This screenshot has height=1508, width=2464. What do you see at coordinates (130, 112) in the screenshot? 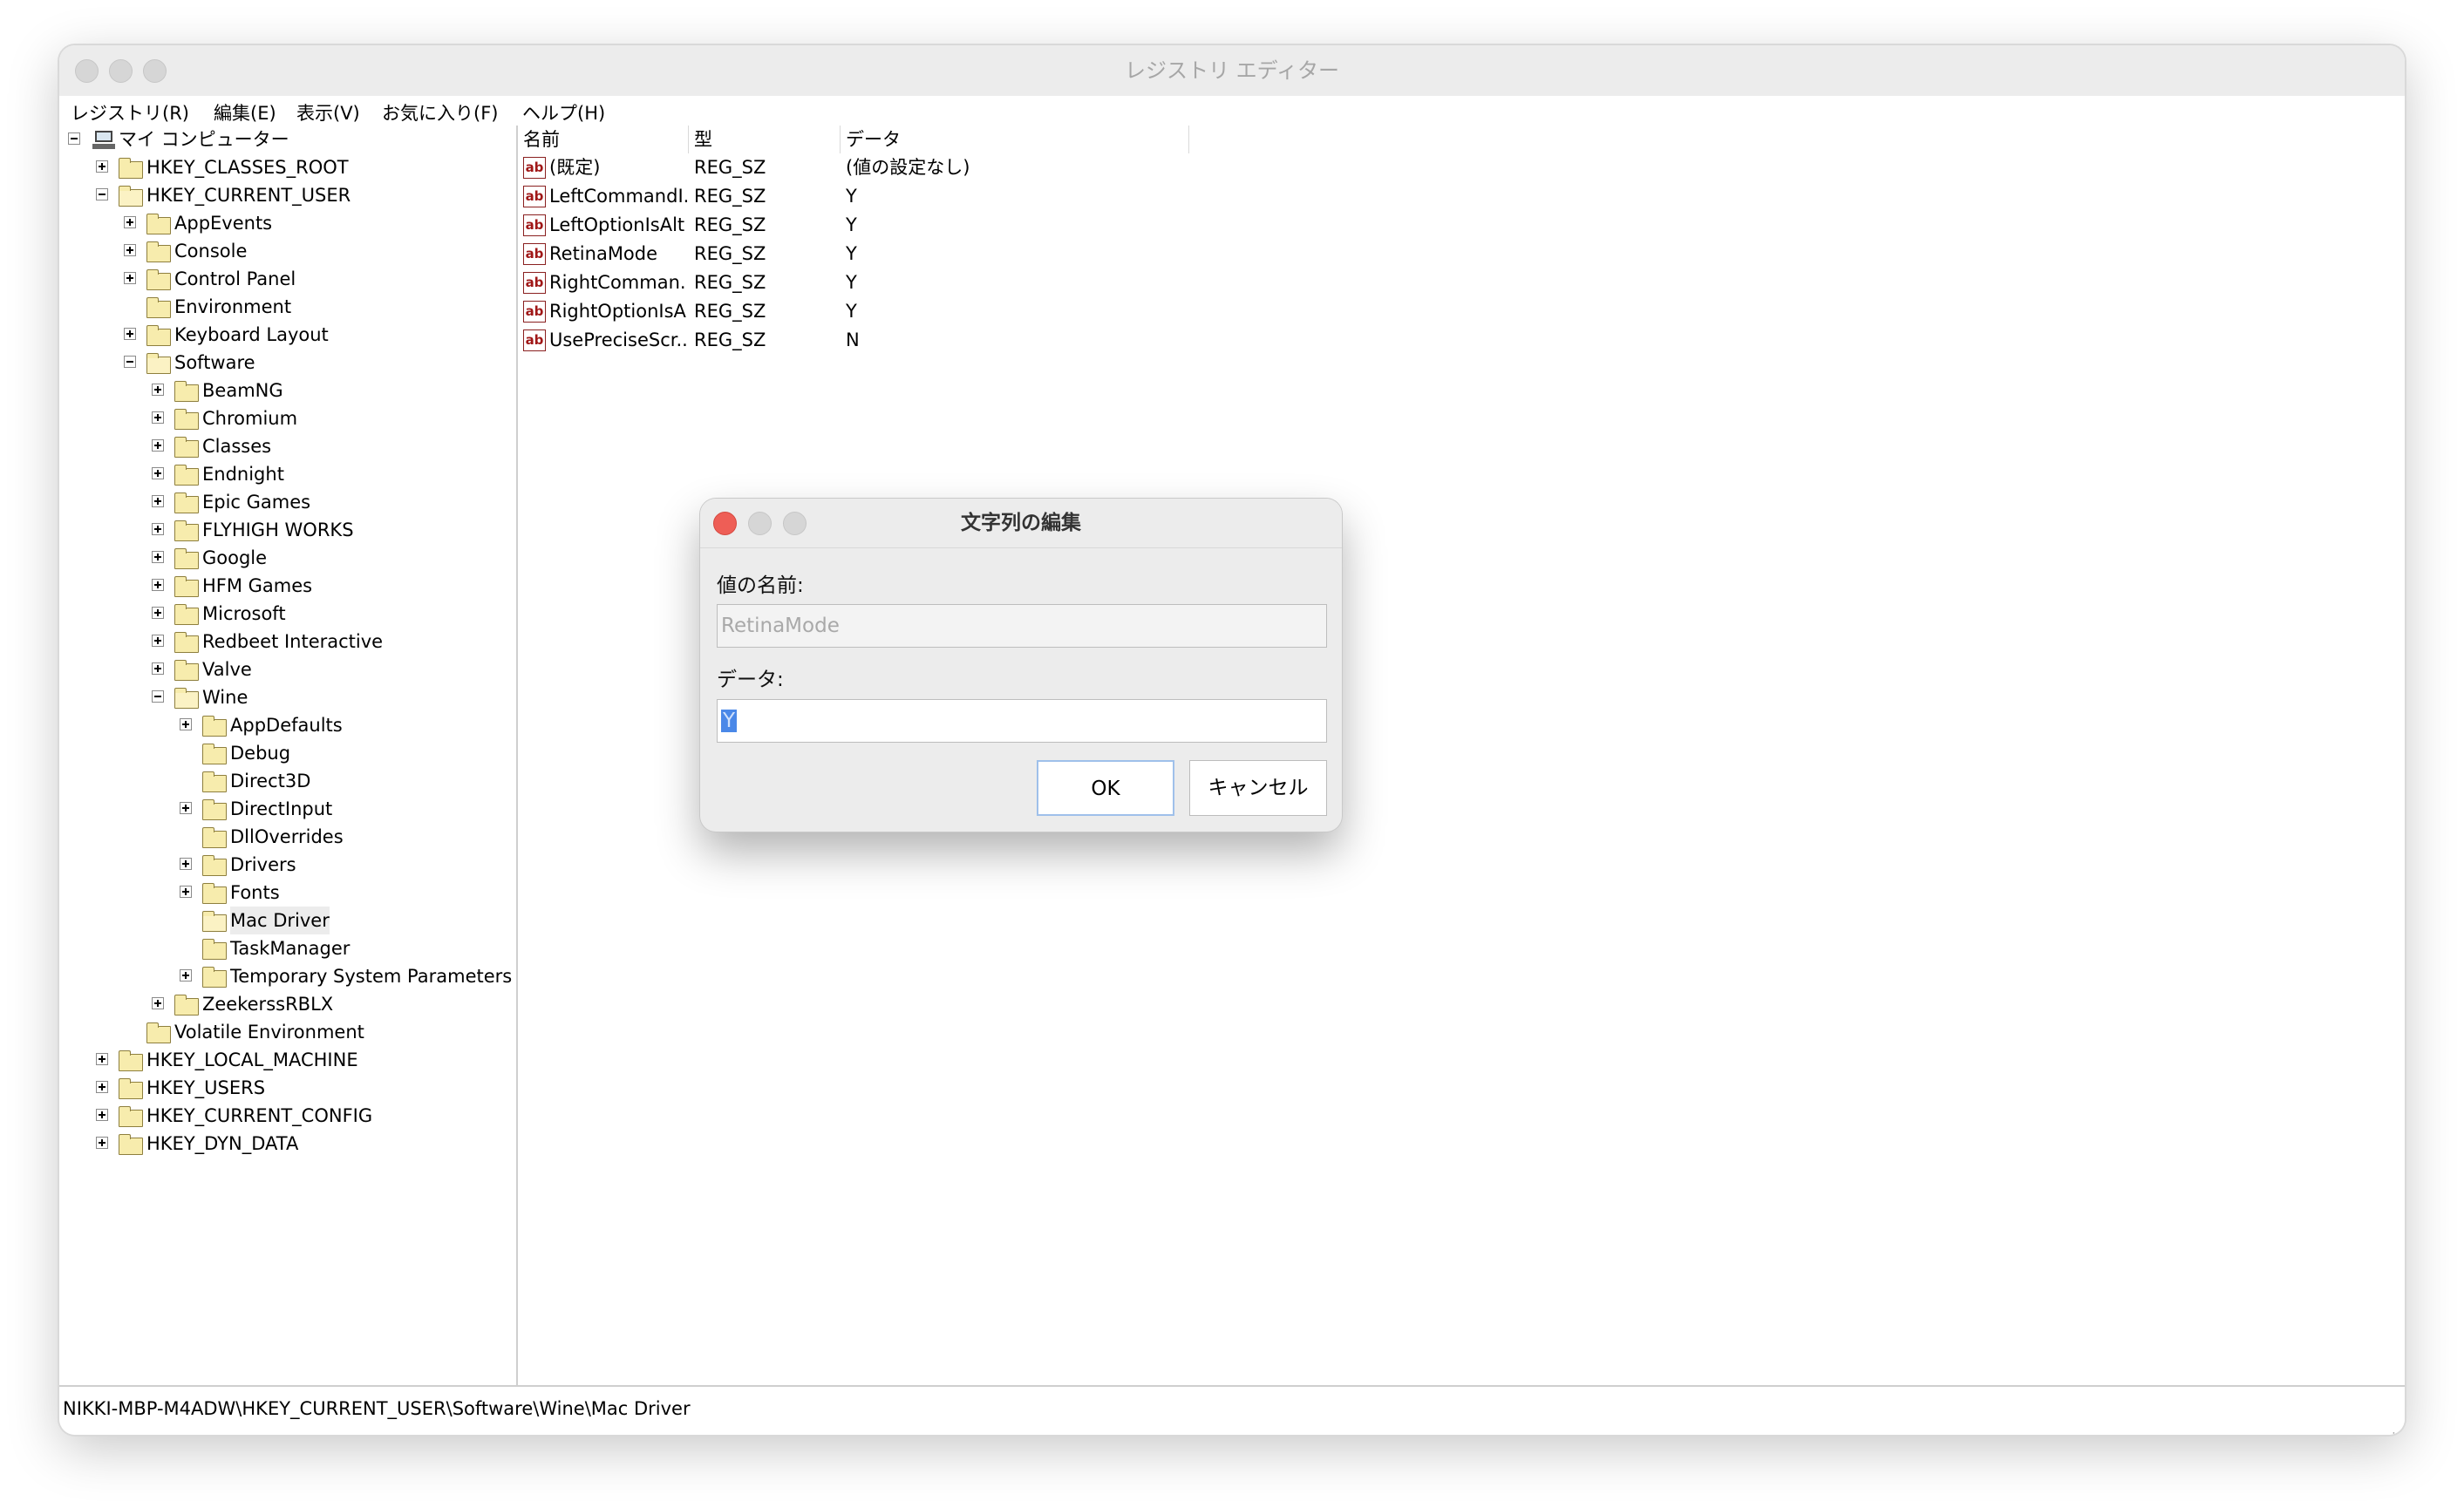
I see `menu-registry: レジストリ(R)` at bounding box center [130, 112].